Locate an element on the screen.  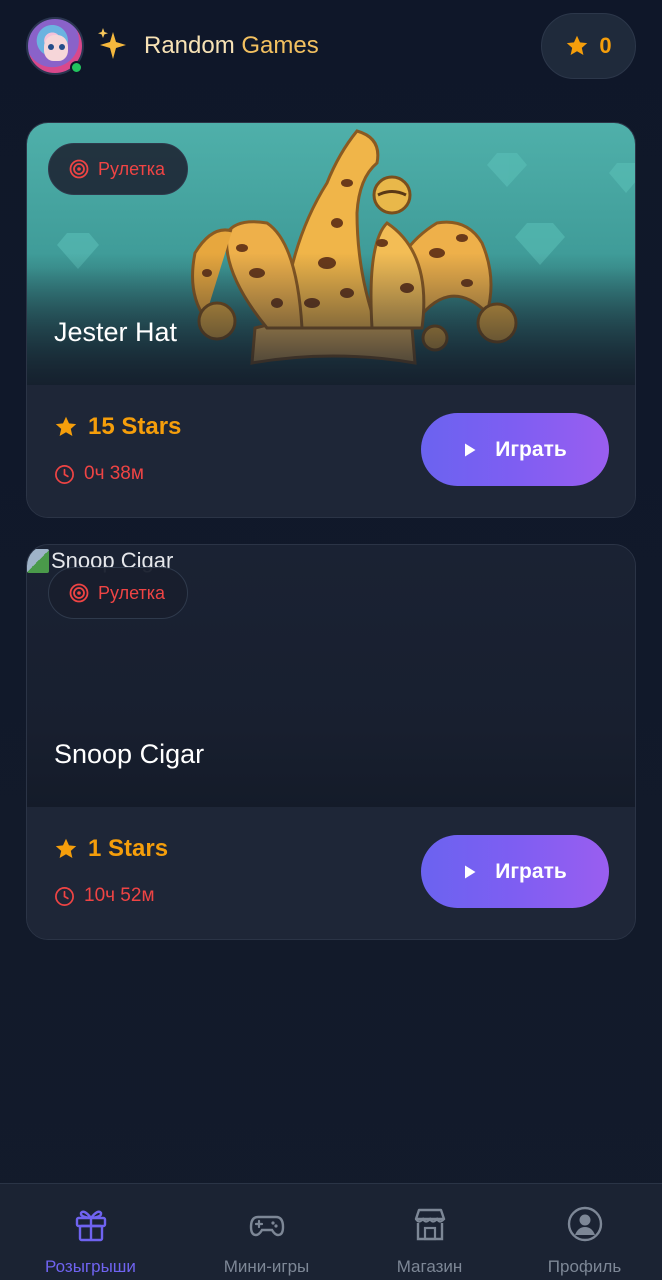
gift-icon is located at coordinates (91, 1224).